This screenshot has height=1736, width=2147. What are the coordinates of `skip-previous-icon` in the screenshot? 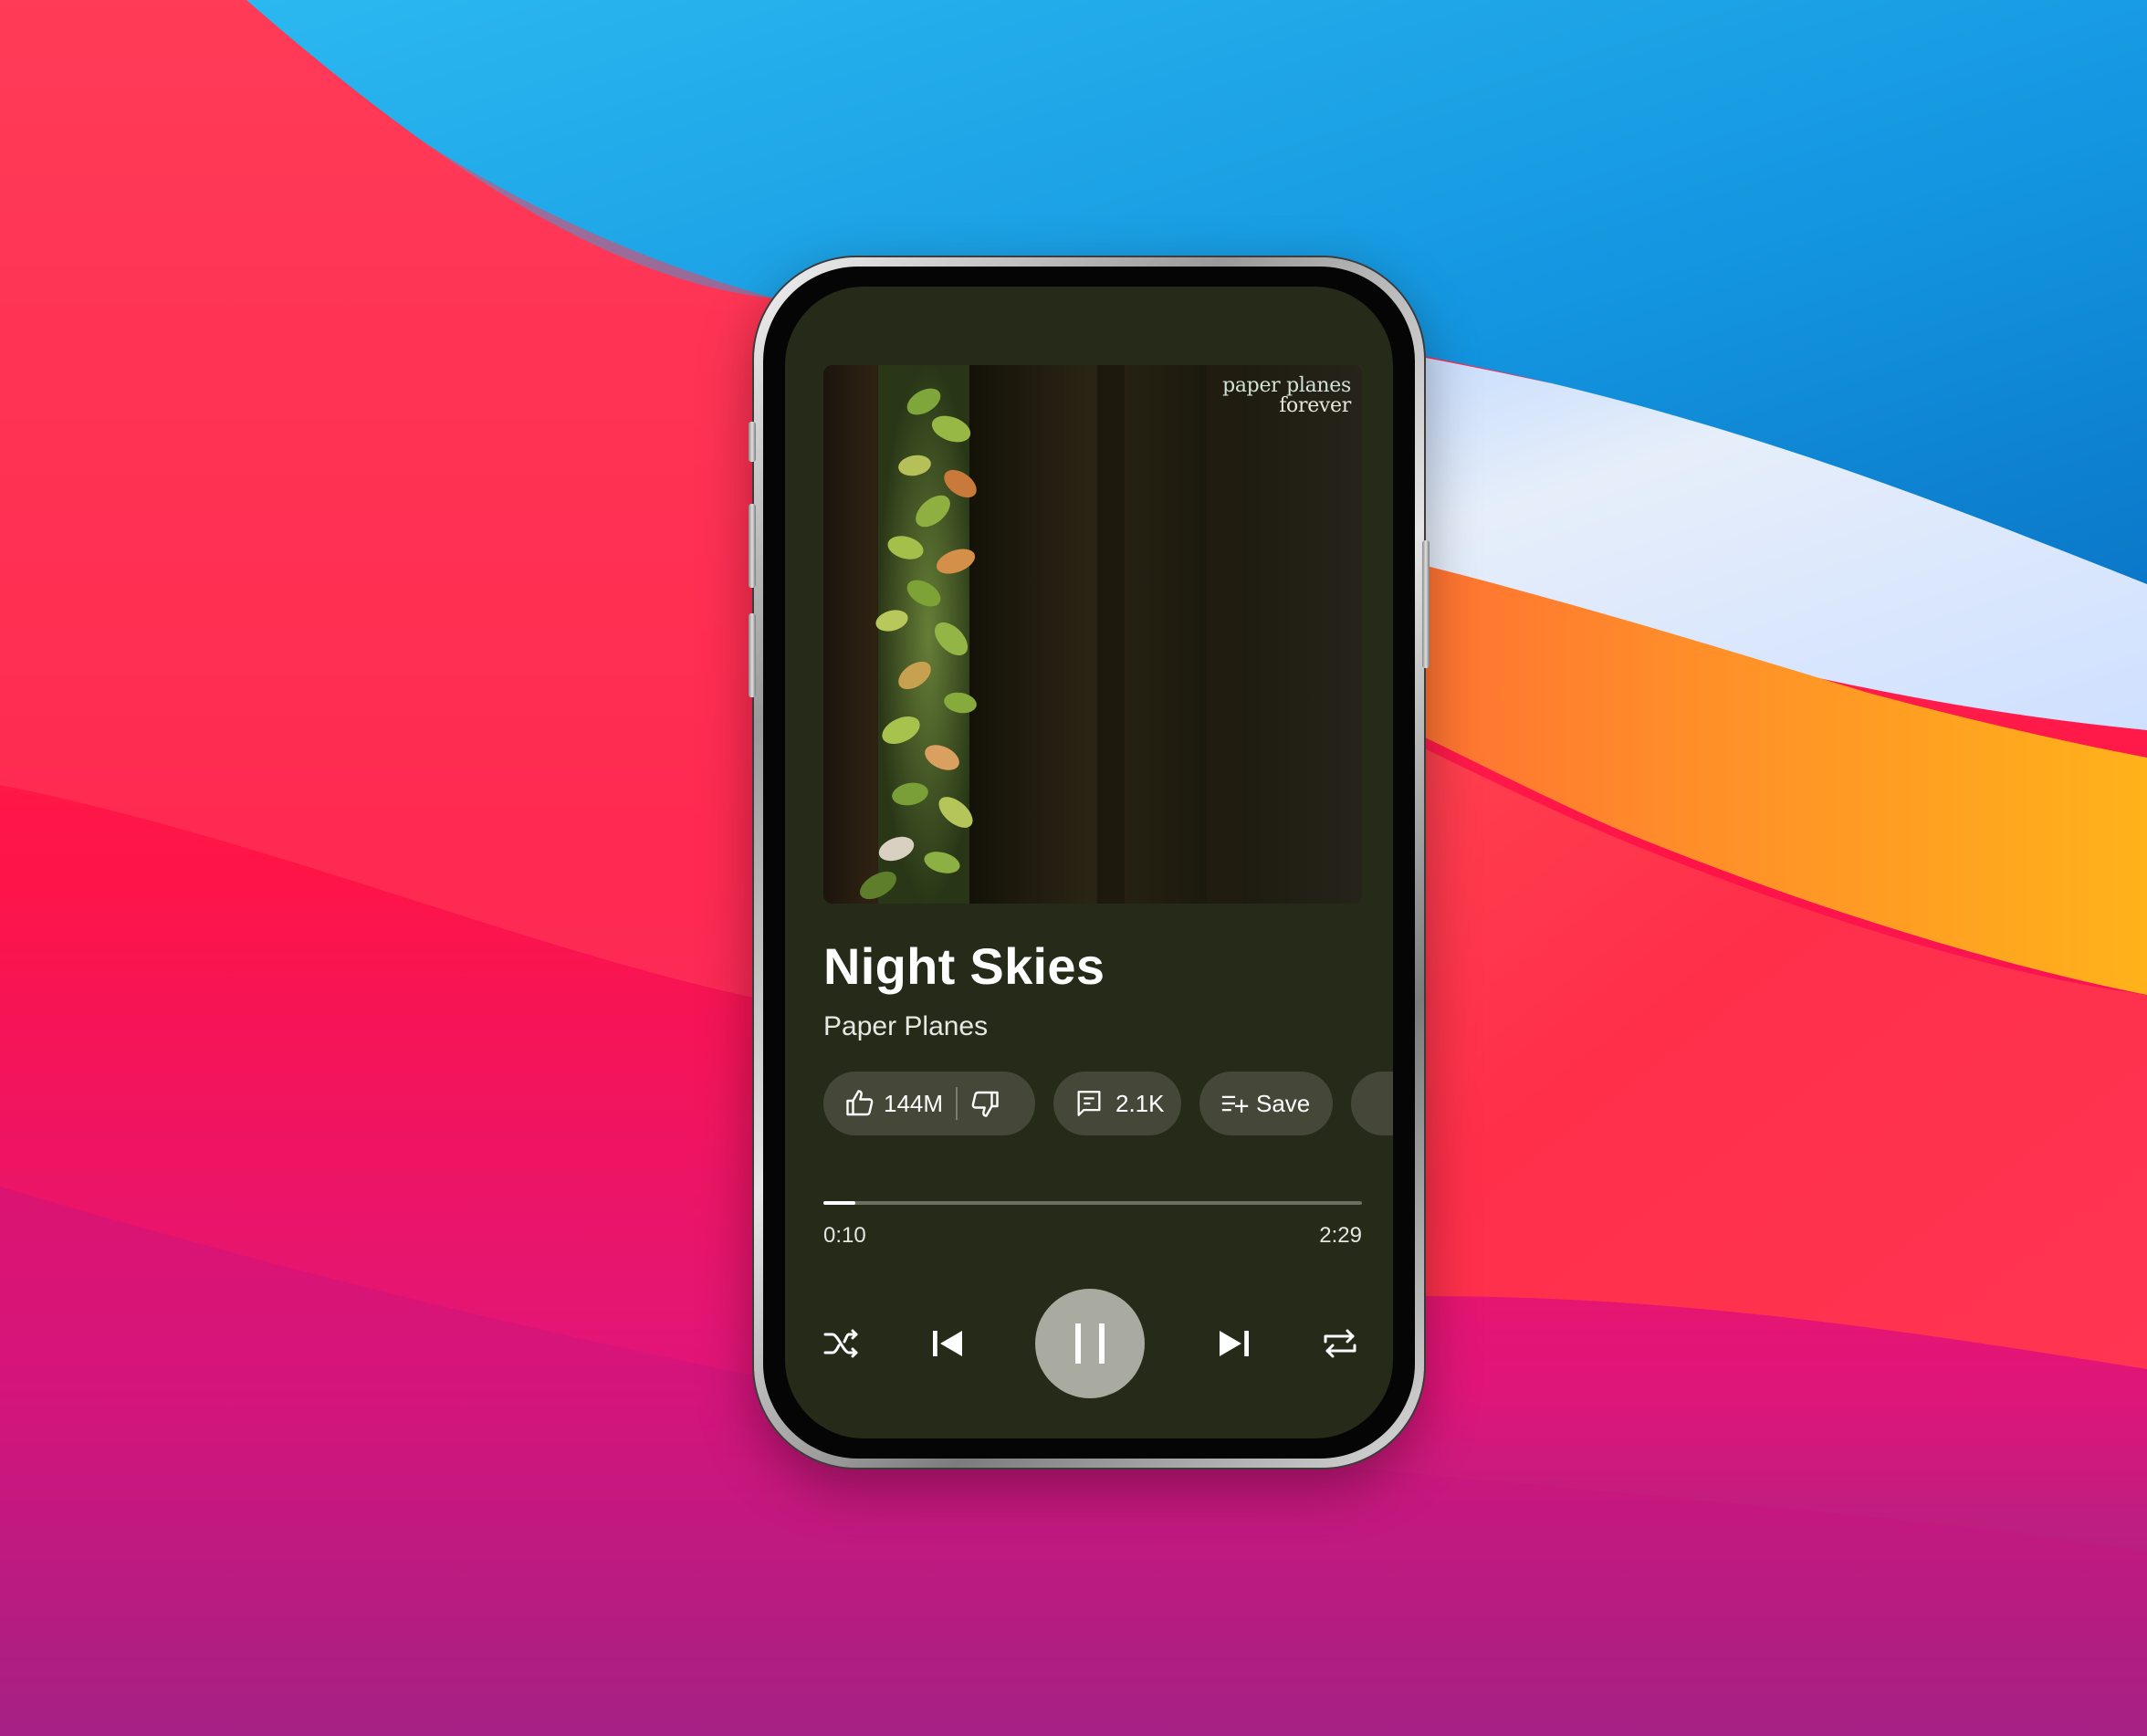 It's located at (947, 1345).